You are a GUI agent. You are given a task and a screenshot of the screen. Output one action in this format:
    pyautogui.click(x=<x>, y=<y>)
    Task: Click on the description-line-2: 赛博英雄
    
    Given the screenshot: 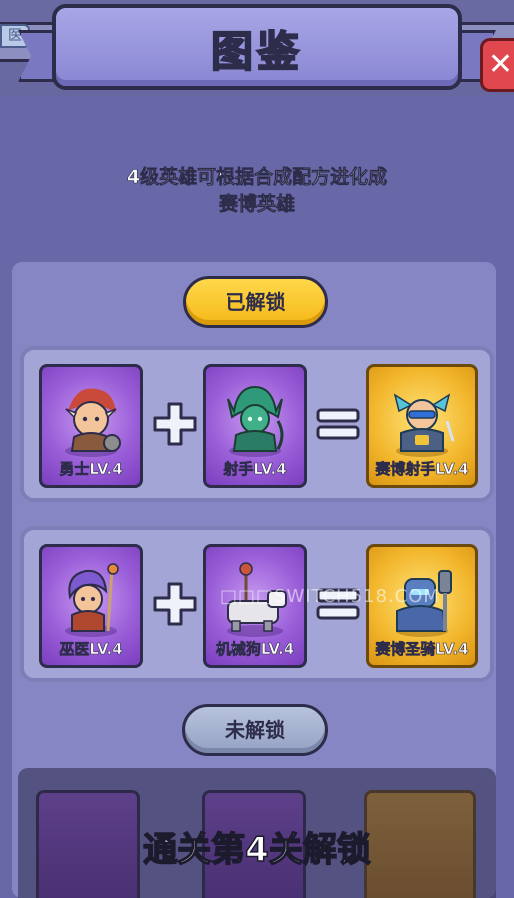 What is the action you would take?
    pyautogui.click(x=257, y=204)
    